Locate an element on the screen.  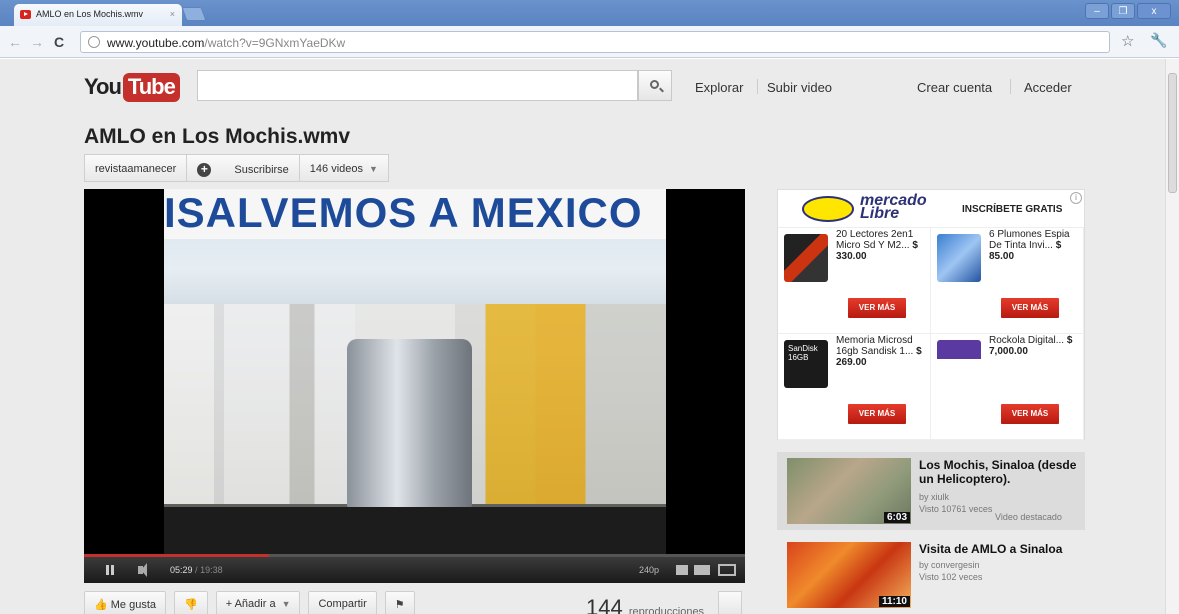
search-icon is located at coordinates (654, 84).